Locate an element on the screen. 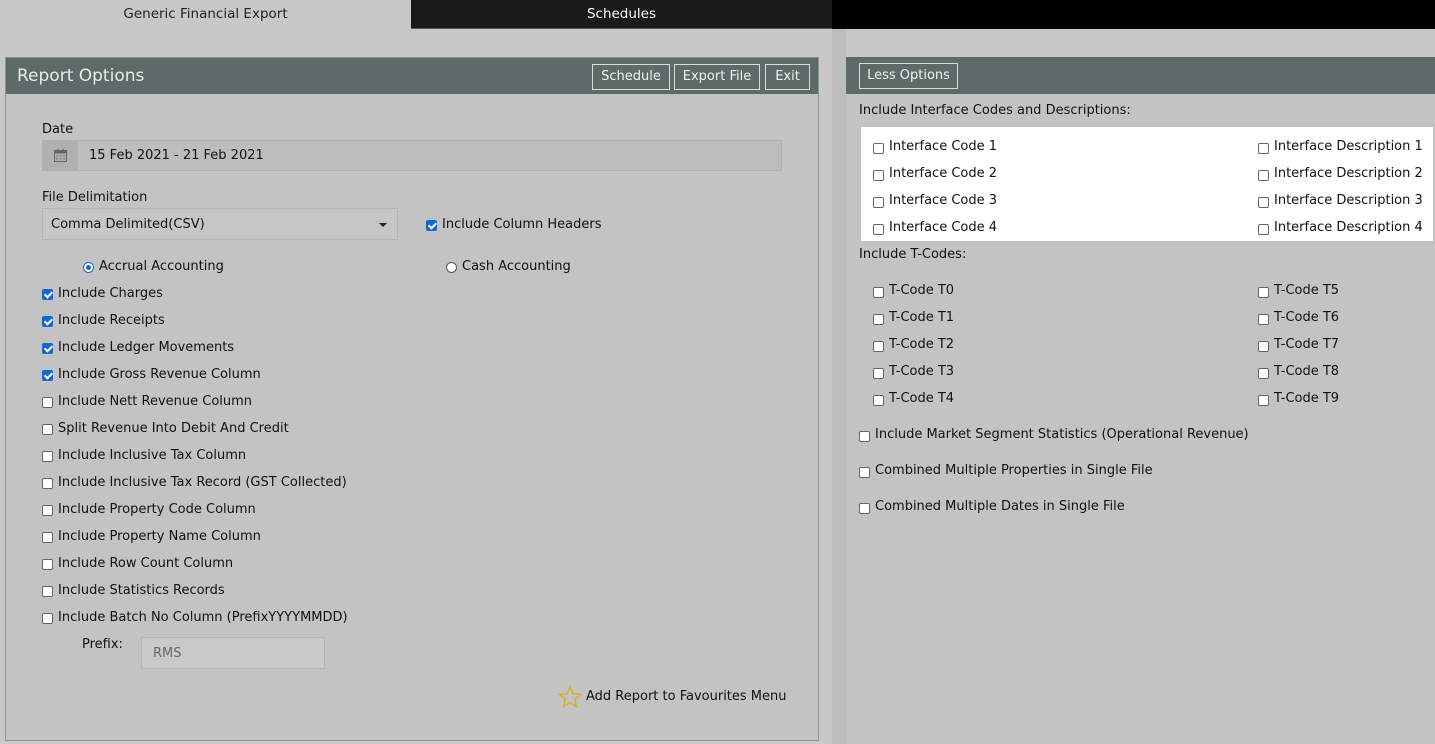 This screenshot has width=1435, height=744. interface-code-1-checkbox is located at coordinates (878, 148).